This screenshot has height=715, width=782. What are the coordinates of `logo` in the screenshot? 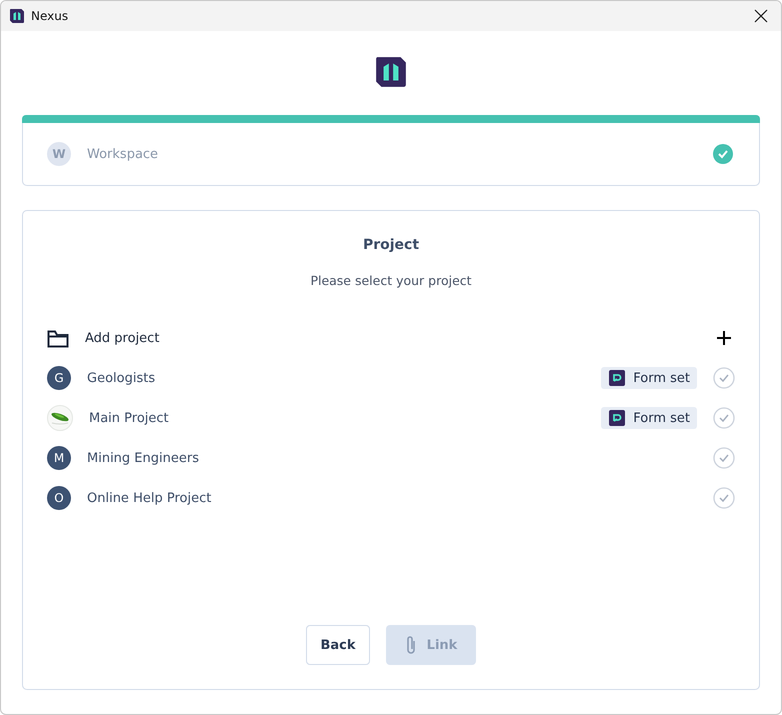 It's located at (391, 72).